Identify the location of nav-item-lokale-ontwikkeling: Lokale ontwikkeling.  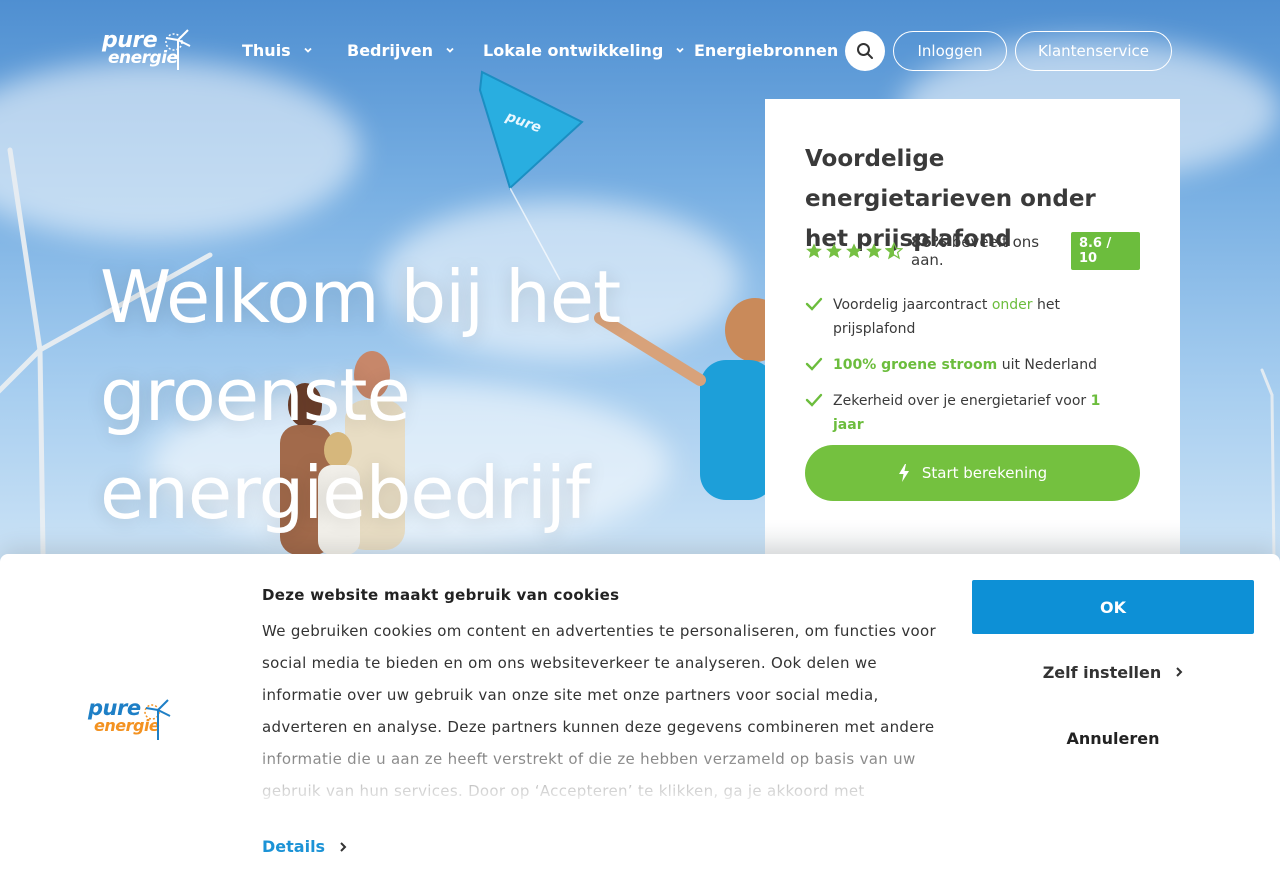
(584, 50).